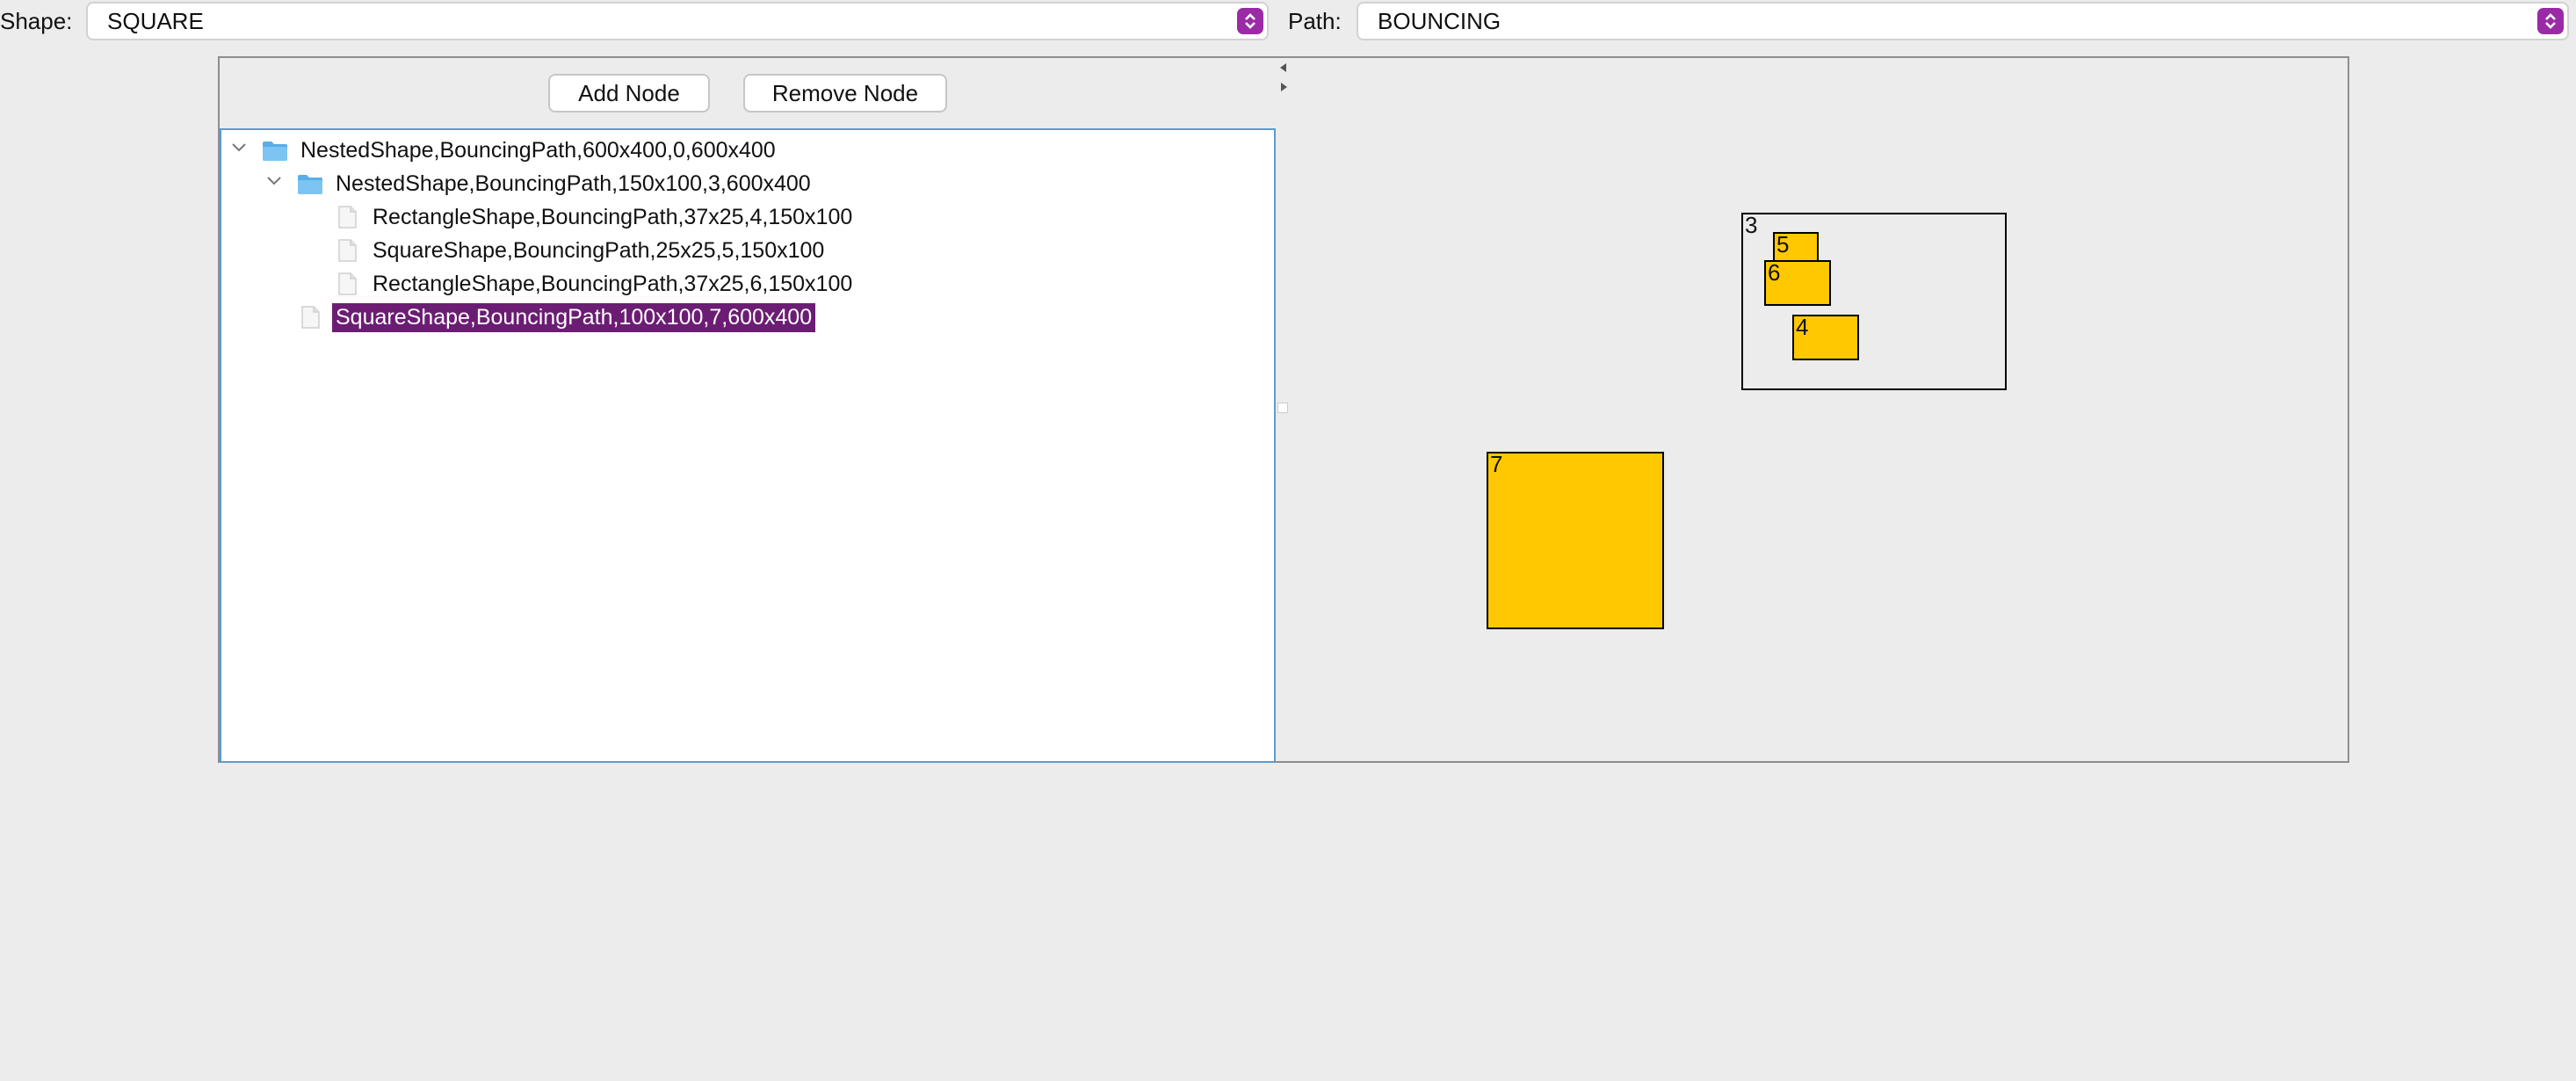  What do you see at coordinates (845, 93) in the screenshot?
I see `remove-node-button: Remove Node` at bounding box center [845, 93].